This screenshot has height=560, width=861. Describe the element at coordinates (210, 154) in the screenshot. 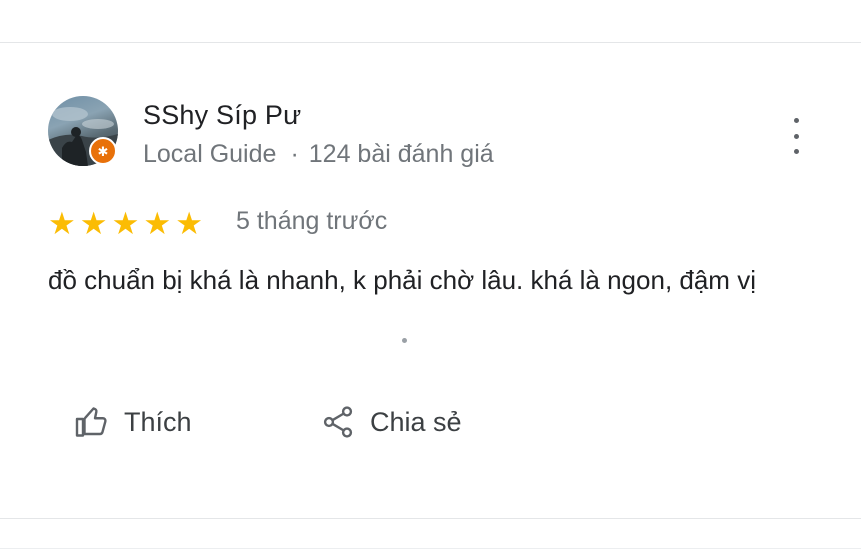

I see `local-guide-label: Local Guide` at that location.